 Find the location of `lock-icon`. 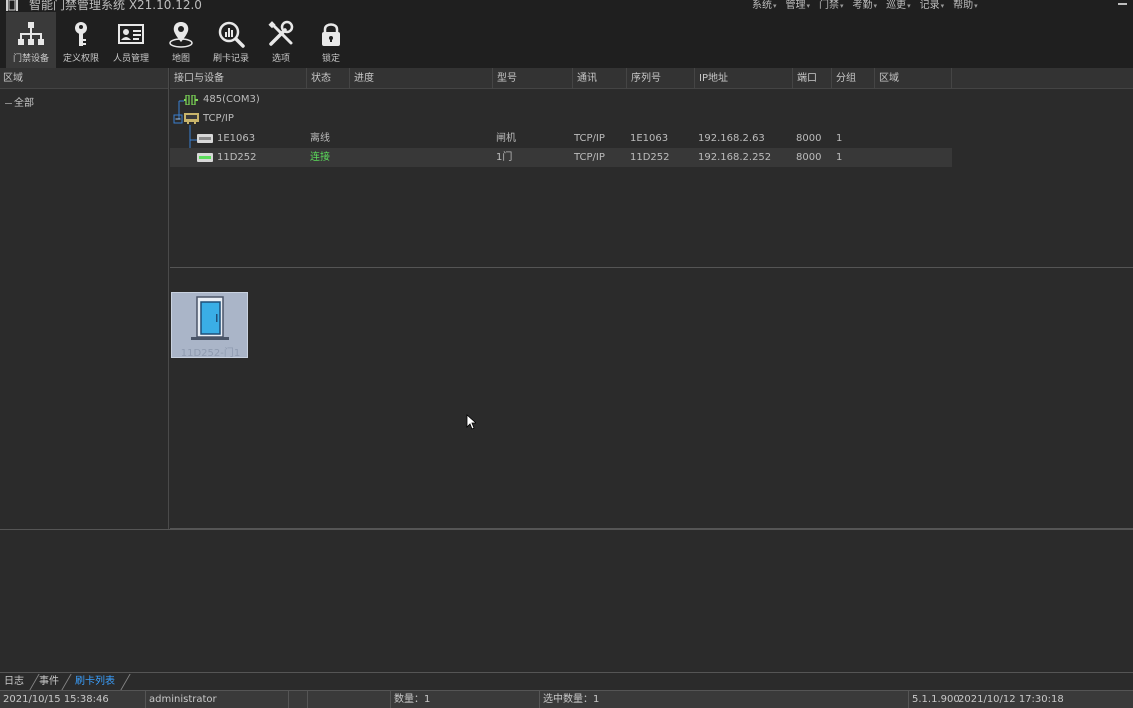

lock-icon is located at coordinates (331, 34).